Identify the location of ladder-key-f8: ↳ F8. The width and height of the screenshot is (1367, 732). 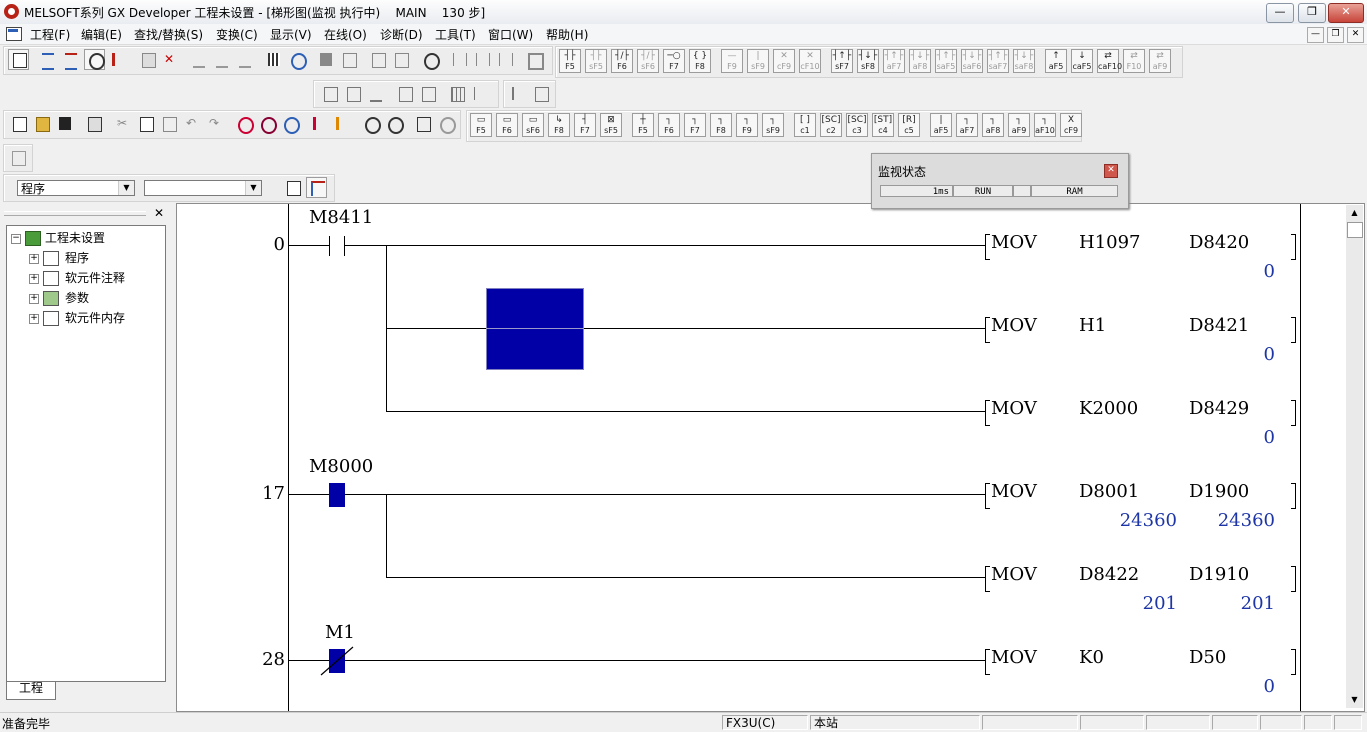
(559, 125).